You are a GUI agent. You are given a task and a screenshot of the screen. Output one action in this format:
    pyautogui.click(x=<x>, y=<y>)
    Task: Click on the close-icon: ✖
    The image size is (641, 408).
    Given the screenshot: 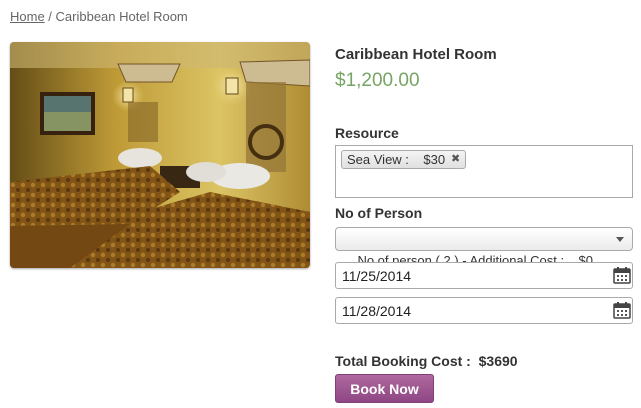 What is the action you would take?
    pyautogui.click(x=455, y=159)
    